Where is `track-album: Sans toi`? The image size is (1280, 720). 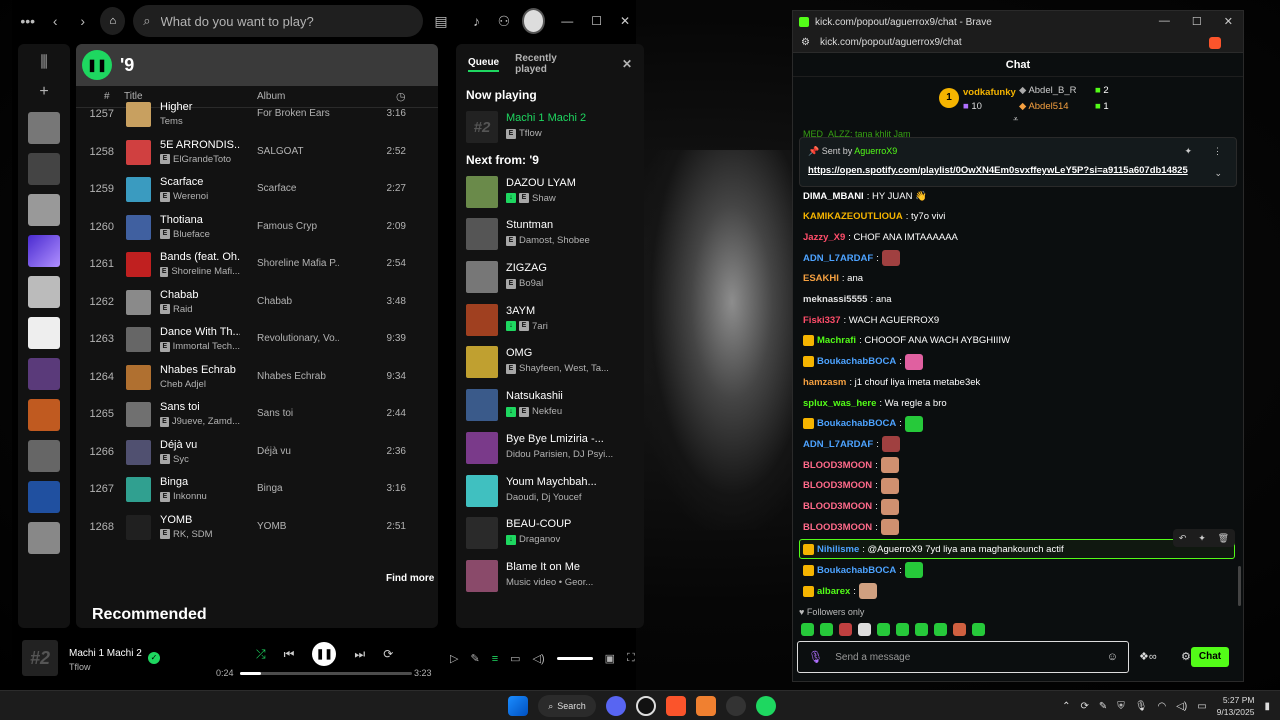 track-album: Sans toi is located at coordinates (298, 413).